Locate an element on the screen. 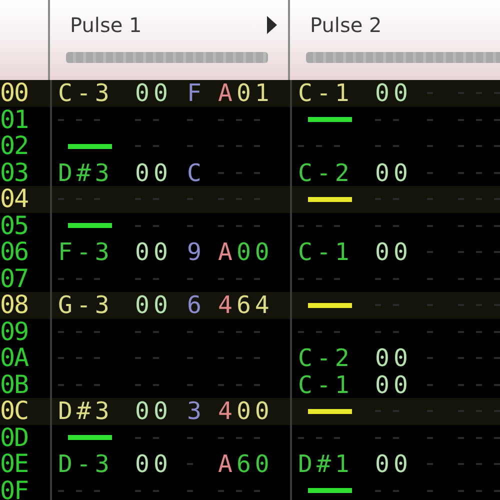  row-number: 08 is located at coordinates (15, 305).